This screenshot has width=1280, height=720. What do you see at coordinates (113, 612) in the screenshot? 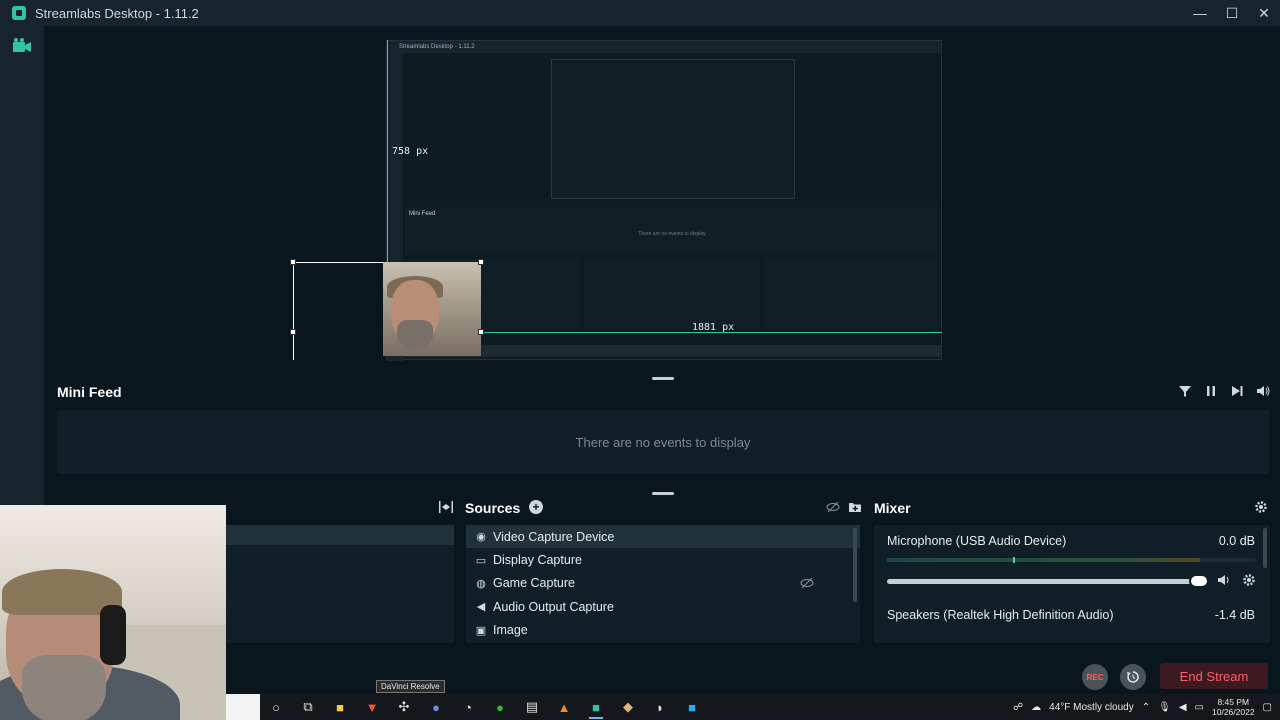
I see `webcam-overlay` at bounding box center [113, 612].